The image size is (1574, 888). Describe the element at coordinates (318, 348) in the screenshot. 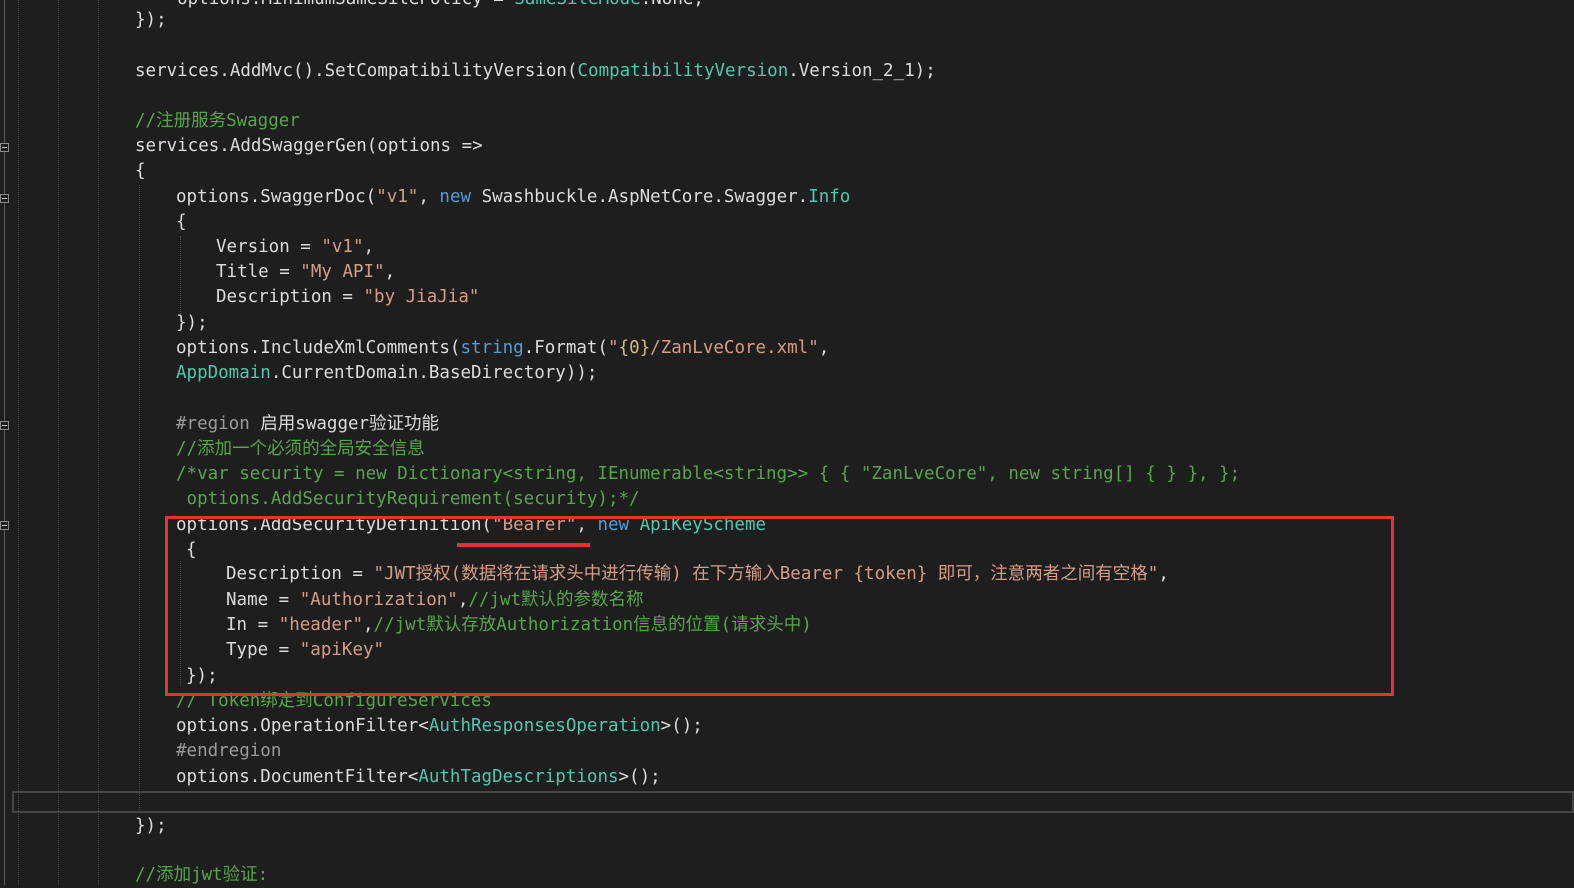

I see `code-token: options.IncludeXmlComments(` at that location.